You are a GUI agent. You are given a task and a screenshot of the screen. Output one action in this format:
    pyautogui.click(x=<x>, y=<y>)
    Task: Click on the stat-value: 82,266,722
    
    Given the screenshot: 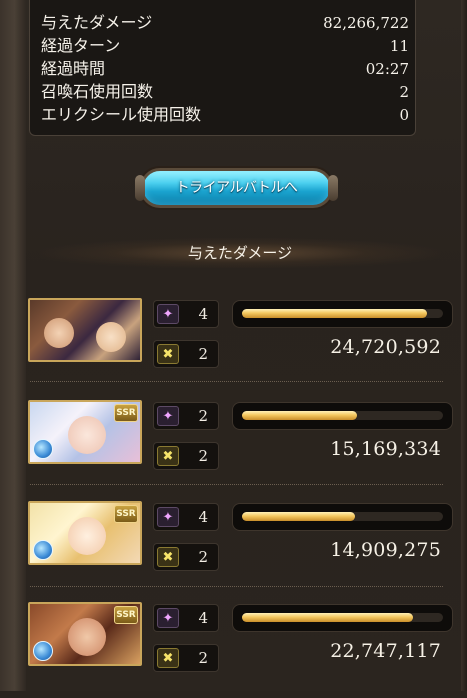 What is the action you would take?
    pyautogui.click(x=366, y=23)
    